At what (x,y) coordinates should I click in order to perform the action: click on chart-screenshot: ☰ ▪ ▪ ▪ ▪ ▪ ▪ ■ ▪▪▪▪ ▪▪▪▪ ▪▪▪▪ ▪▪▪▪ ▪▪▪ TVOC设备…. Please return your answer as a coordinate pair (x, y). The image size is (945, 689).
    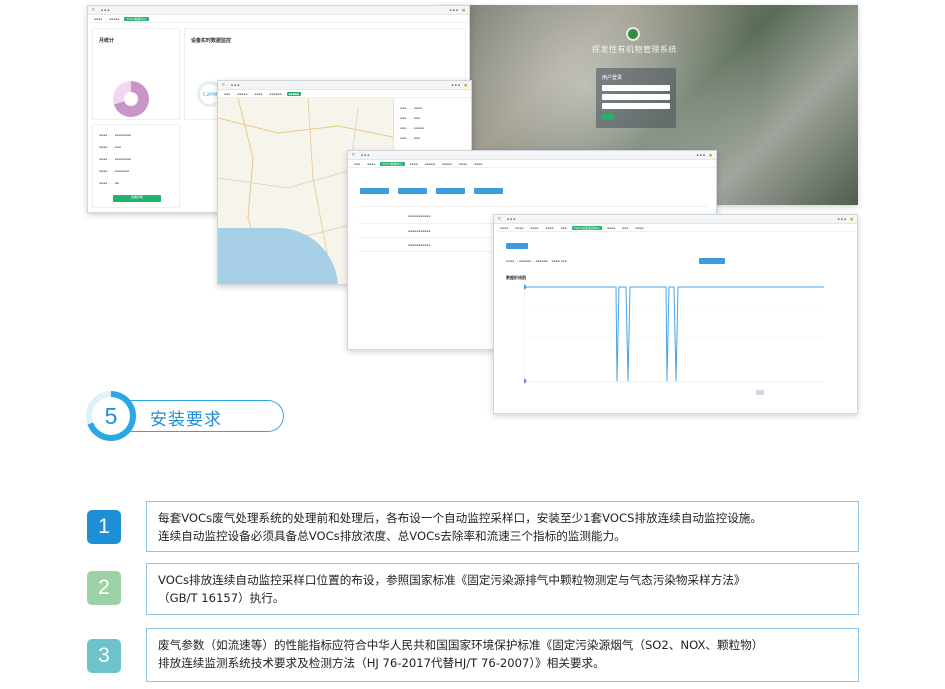
    Looking at the image, I should click on (675, 314).